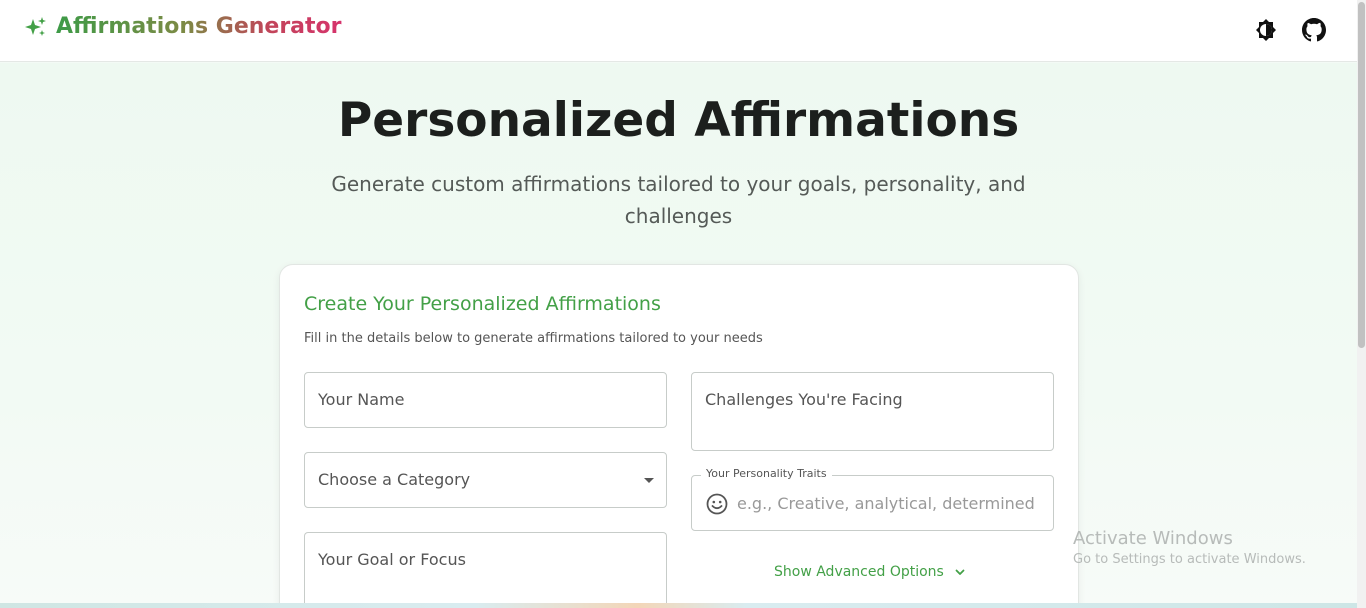  Describe the element at coordinates (678, 31) in the screenshot. I see `app-bar: Affirmations Generator` at that location.